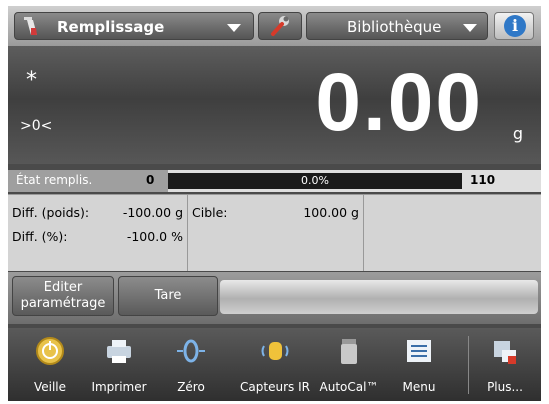  Describe the element at coordinates (154, 236) in the screenshot. I see `diff-percent-value: -100.0 %` at that location.